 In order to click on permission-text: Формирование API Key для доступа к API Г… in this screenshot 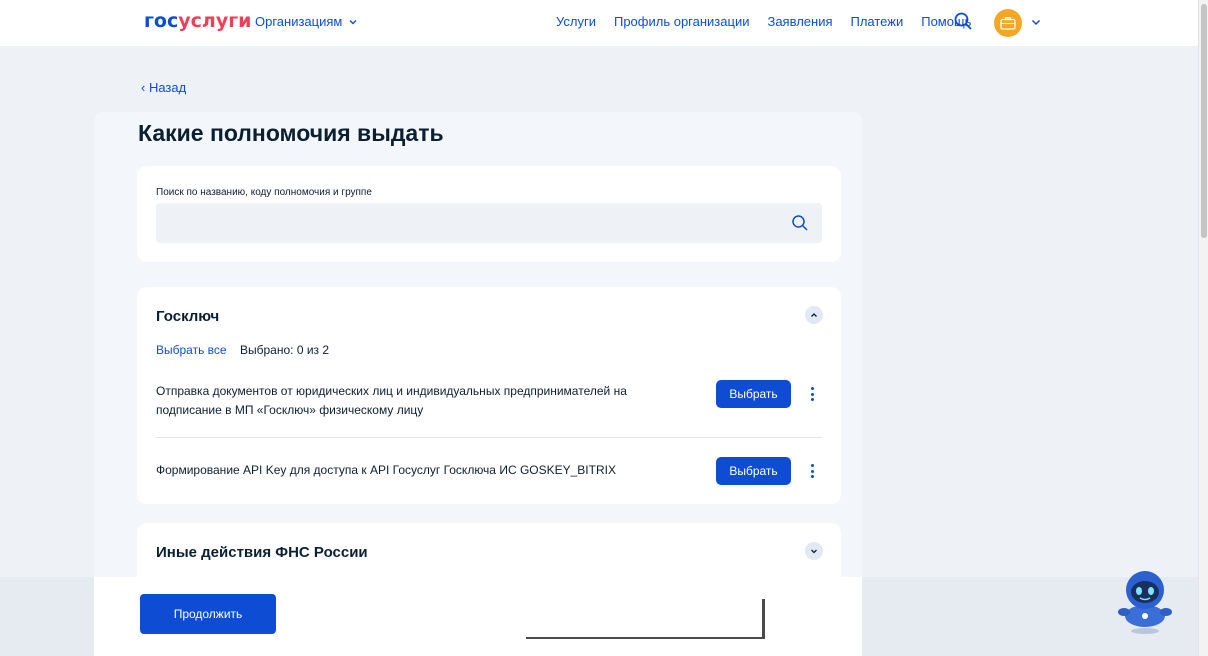, I will do `click(386, 470)`.